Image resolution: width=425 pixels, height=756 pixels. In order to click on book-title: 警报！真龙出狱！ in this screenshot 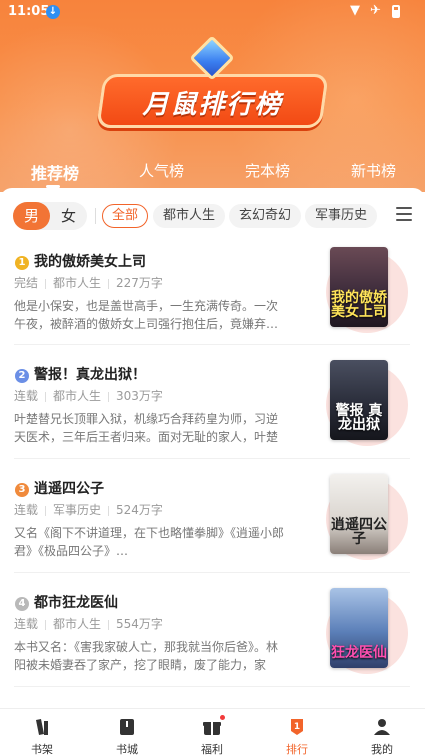, I will do `click(90, 375)`.